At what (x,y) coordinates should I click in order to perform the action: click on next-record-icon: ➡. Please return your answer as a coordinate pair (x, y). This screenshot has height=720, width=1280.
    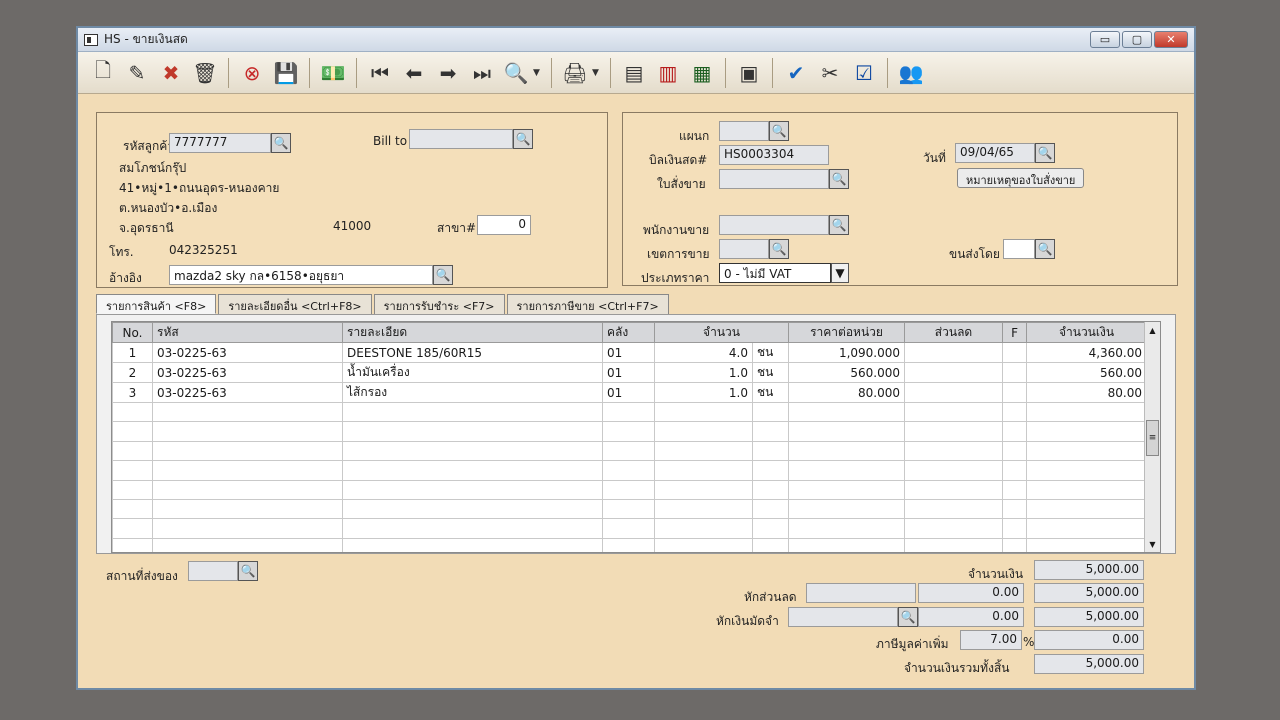
    Looking at the image, I should click on (448, 73).